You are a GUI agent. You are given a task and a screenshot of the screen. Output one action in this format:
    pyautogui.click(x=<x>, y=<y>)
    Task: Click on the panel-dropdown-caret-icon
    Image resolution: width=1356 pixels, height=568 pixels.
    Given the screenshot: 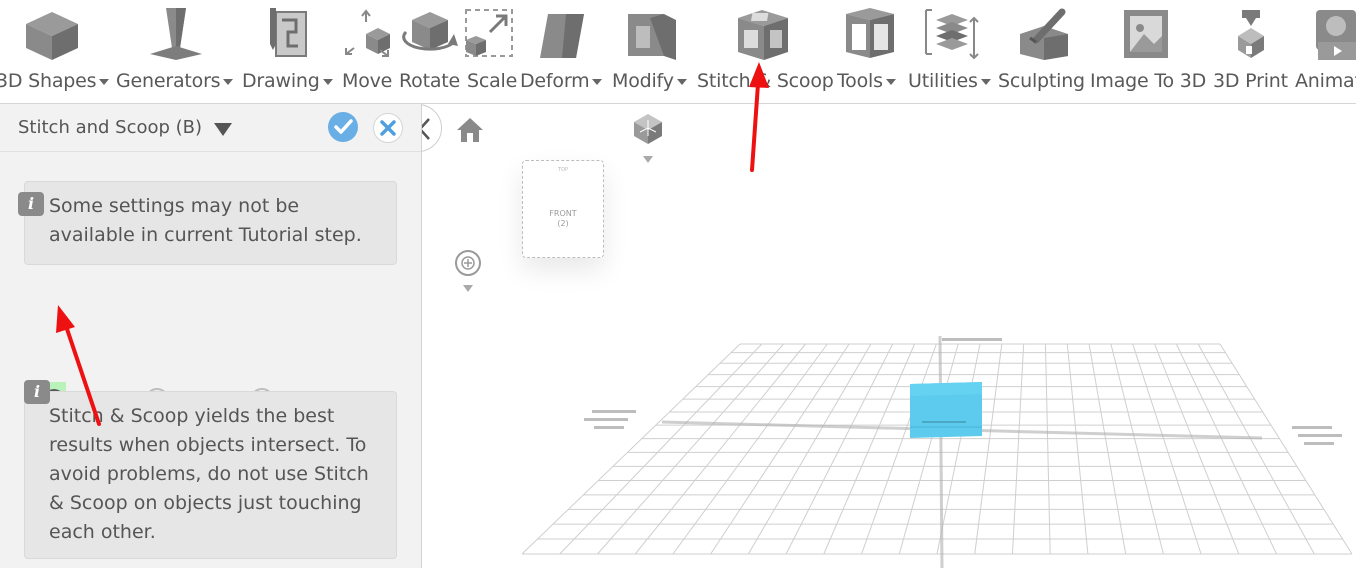 What is the action you would take?
    pyautogui.click(x=223, y=129)
    